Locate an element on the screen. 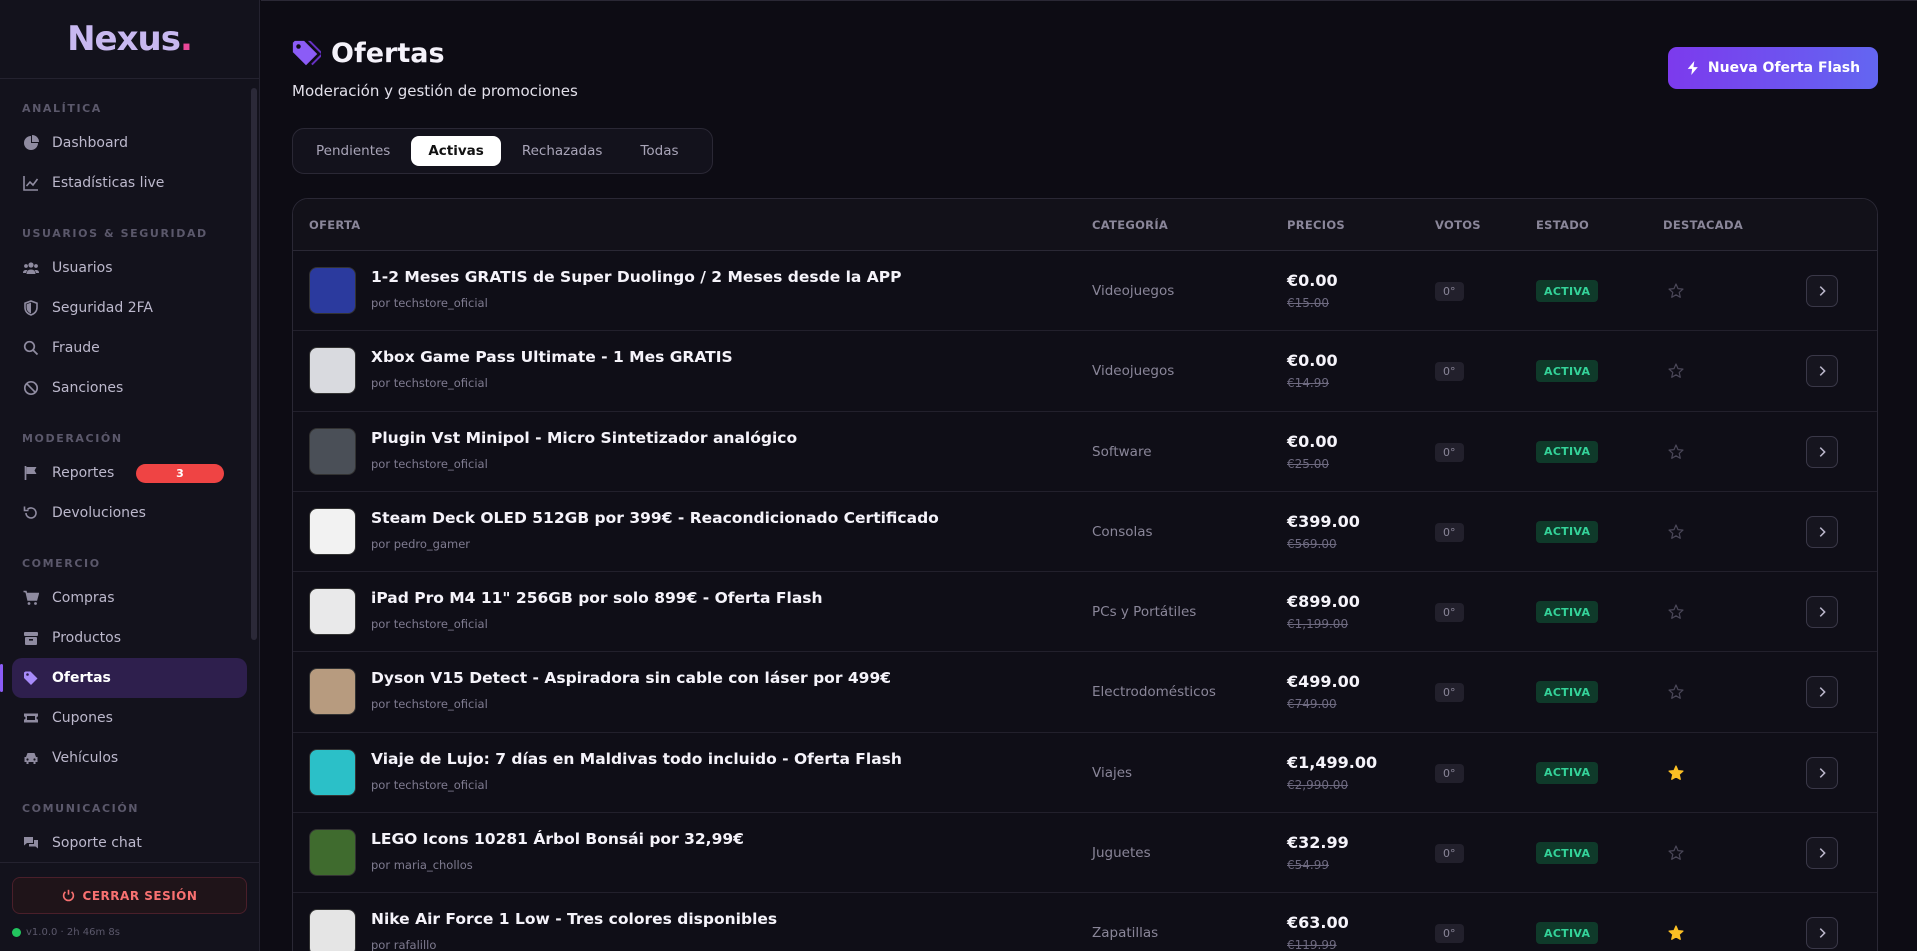  tab-rechazadas: Rechazadas is located at coordinates (562, 151).